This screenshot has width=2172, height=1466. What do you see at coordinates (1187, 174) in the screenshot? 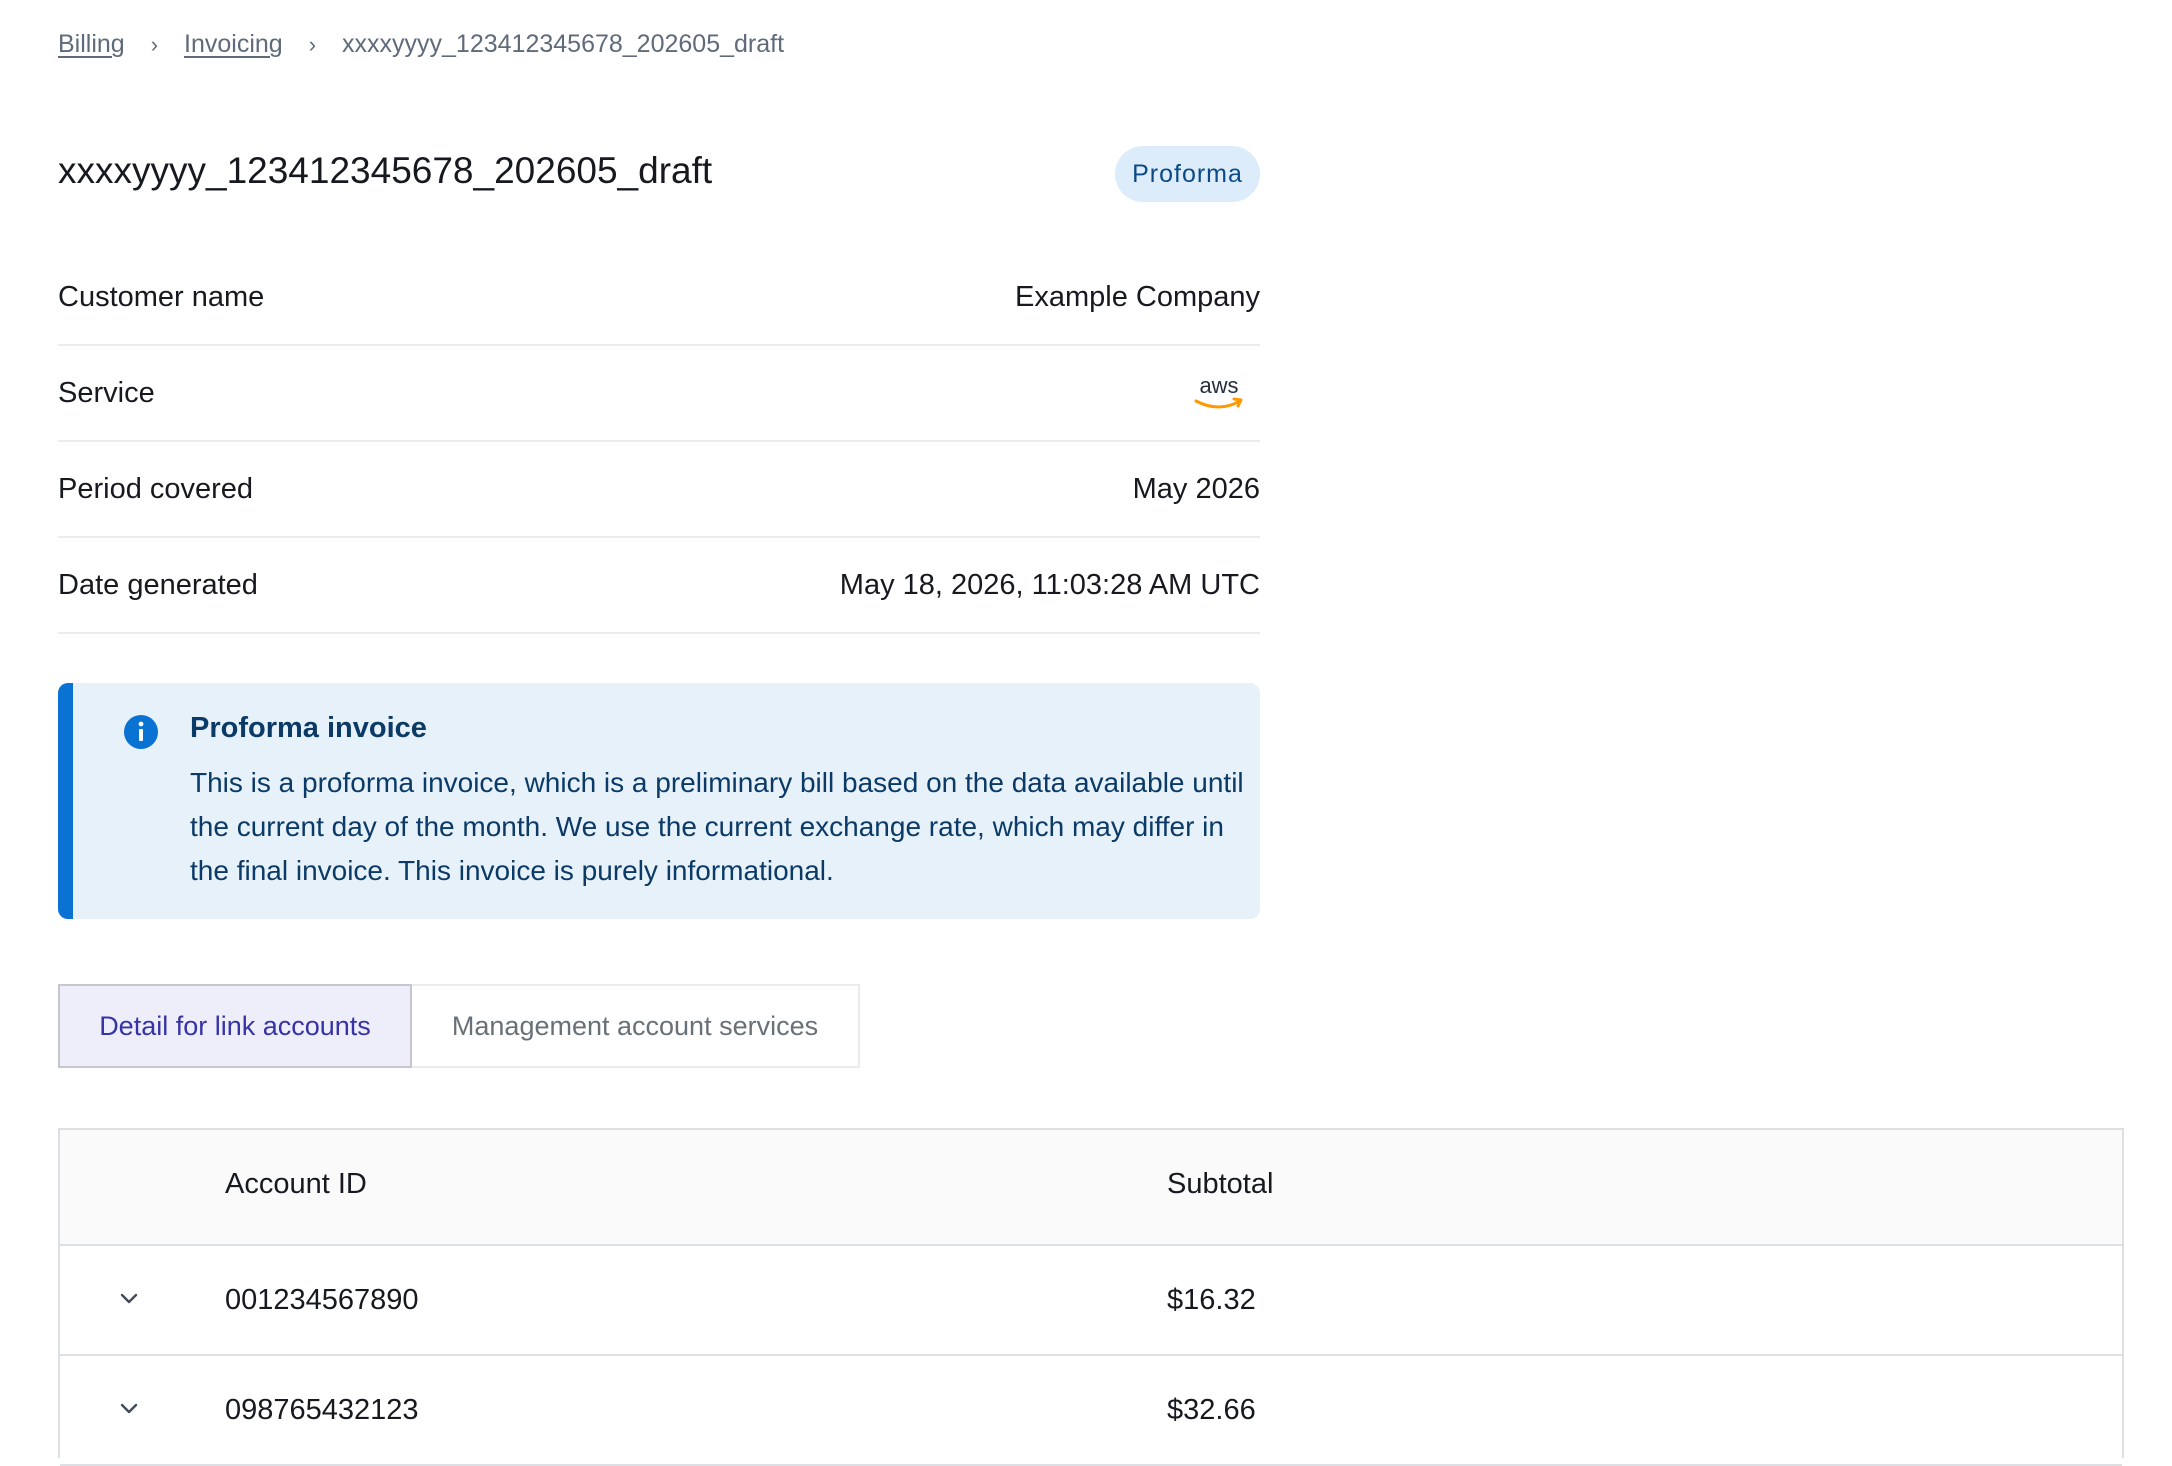
I see `status-badge: Proforma` at bounding box center [1187, 174].